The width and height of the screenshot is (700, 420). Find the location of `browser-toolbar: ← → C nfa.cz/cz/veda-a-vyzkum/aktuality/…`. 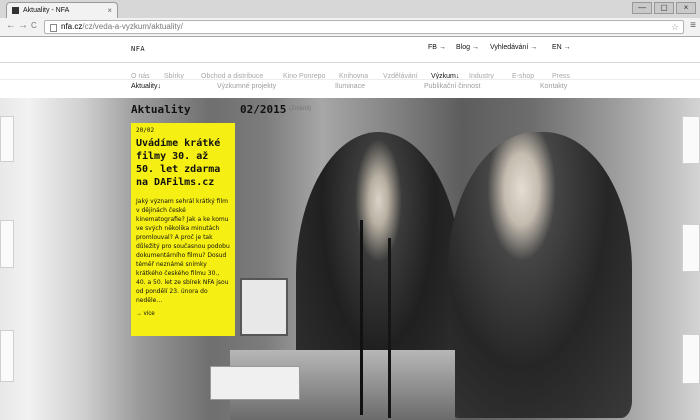

browser-toolbar: ← → C nfa.cz/cz/veda-a-vyzkum/aktuality/… is located at coordinates (350, 27).